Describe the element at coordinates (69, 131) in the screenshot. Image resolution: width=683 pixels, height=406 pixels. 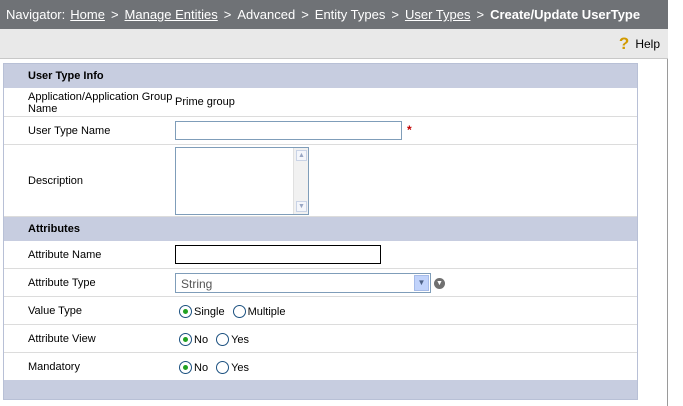
I see `user-type-name-label: User Type Name` at that location.